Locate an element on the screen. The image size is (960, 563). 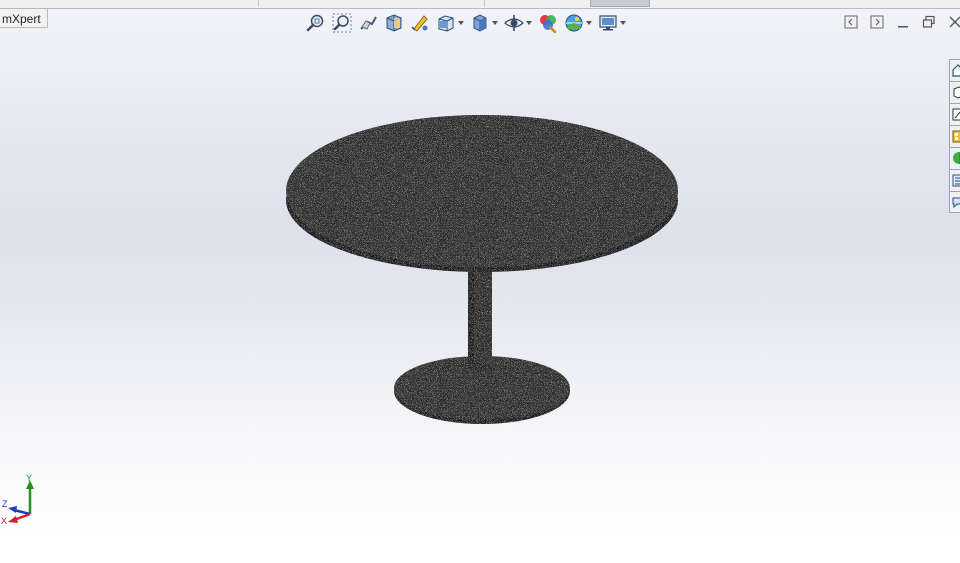
reference-triad: Y Z X is located at coordinates (25, 504).